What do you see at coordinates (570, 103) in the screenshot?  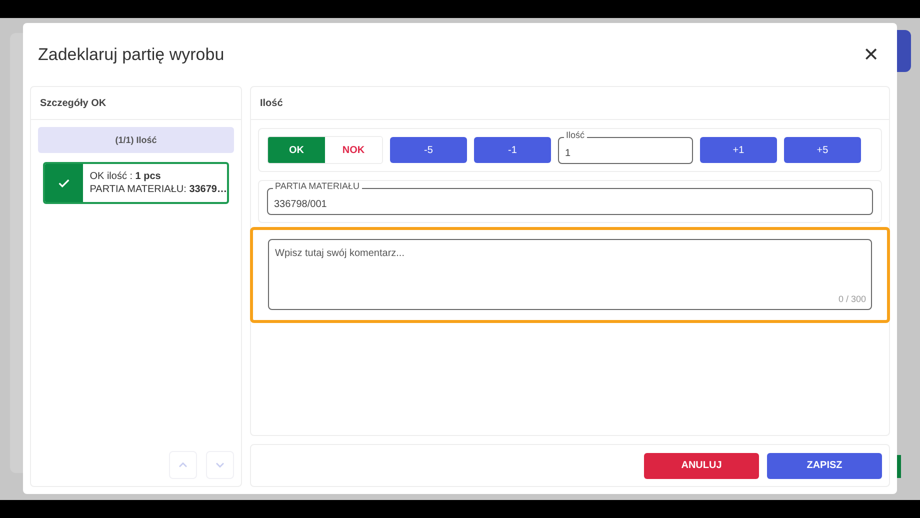 I see `panel-title: Ilość` at bounding box center [570, 103].